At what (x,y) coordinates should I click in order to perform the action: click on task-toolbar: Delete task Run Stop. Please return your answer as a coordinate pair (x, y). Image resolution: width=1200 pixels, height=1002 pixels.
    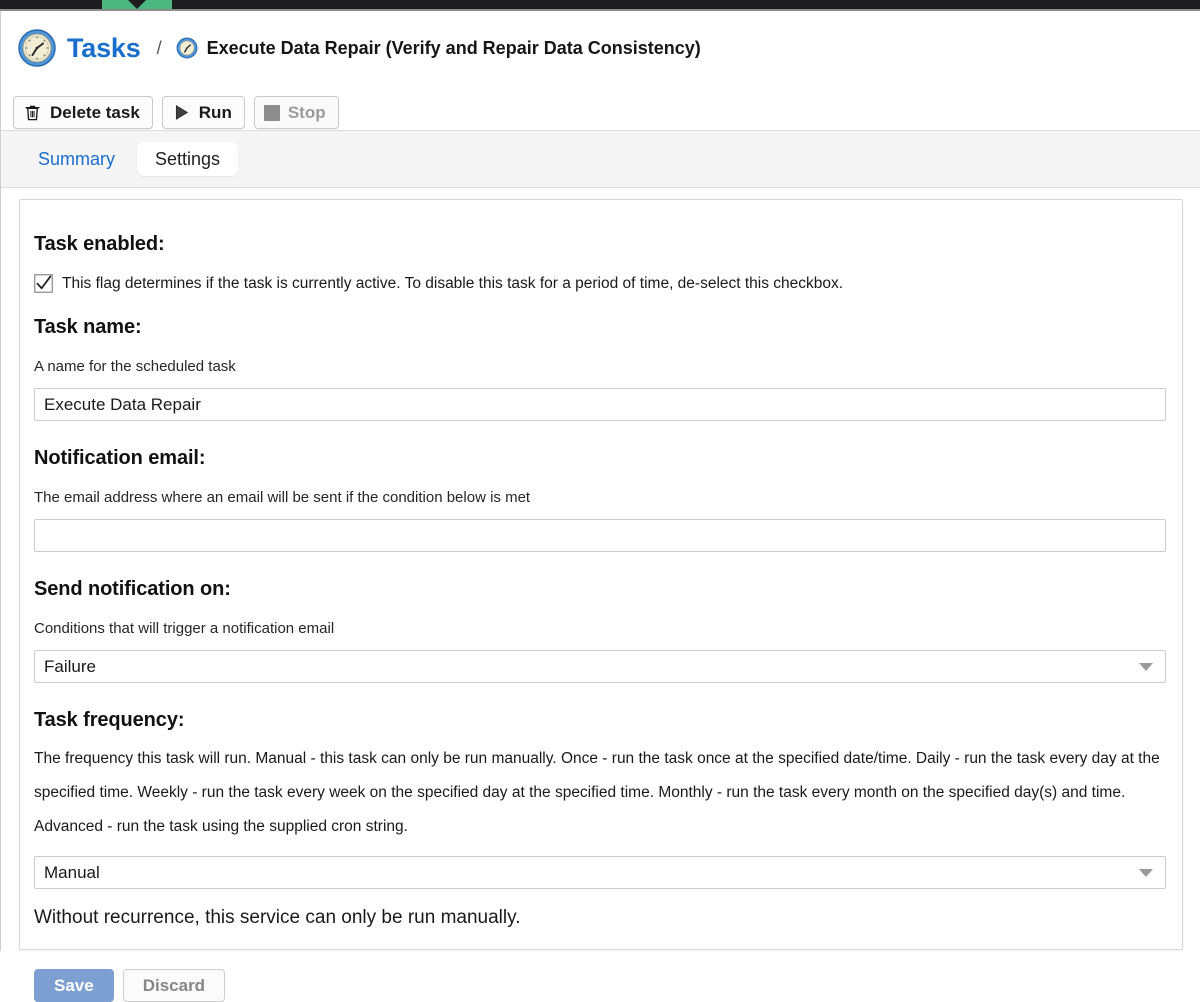
    Looking at the image, I should click on (176, 112).